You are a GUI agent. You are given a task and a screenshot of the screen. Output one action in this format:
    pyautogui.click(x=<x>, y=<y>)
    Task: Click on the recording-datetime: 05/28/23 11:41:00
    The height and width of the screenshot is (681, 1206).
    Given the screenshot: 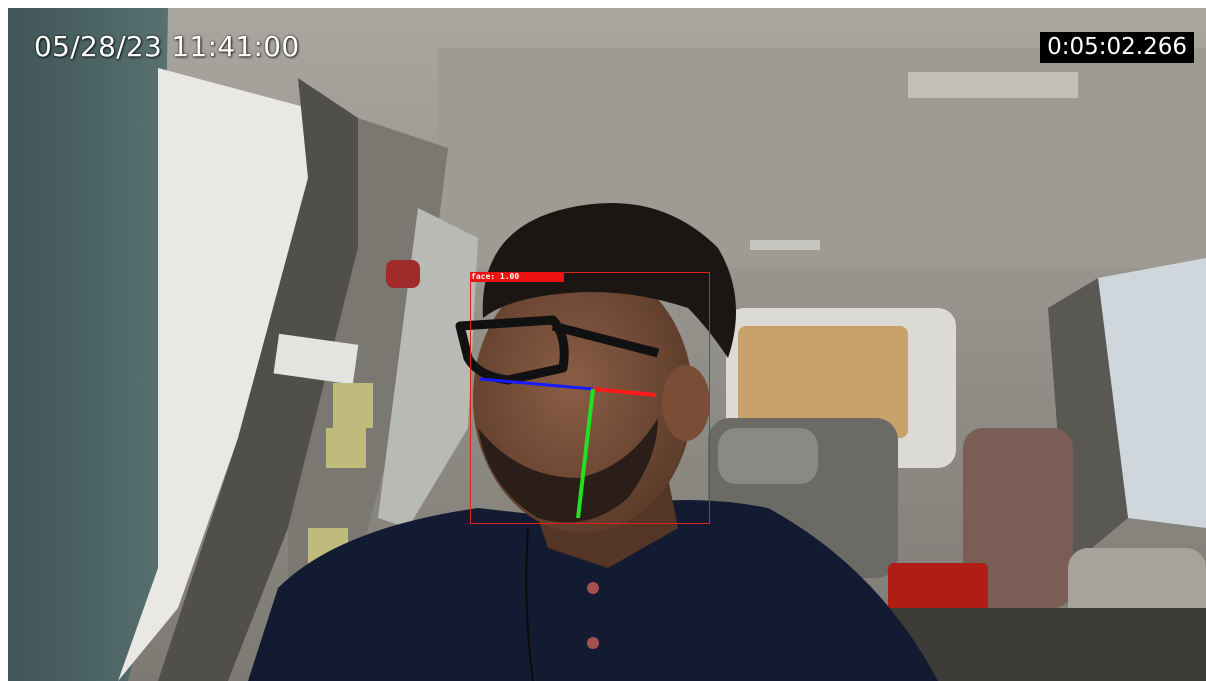 What is the action you would take?
    pyautogui.click(x=167, y=46)
    